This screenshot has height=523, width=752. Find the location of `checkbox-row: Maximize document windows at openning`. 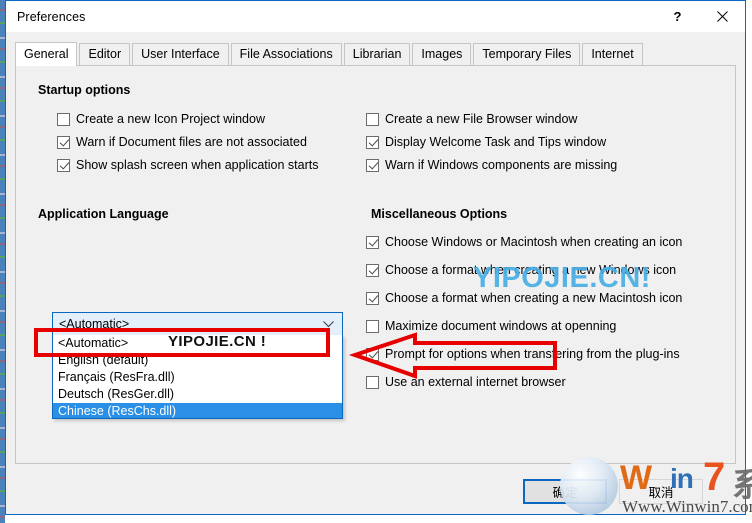

checkbox-row: Maximize document windows at openning is located at coordinates (491, 326).